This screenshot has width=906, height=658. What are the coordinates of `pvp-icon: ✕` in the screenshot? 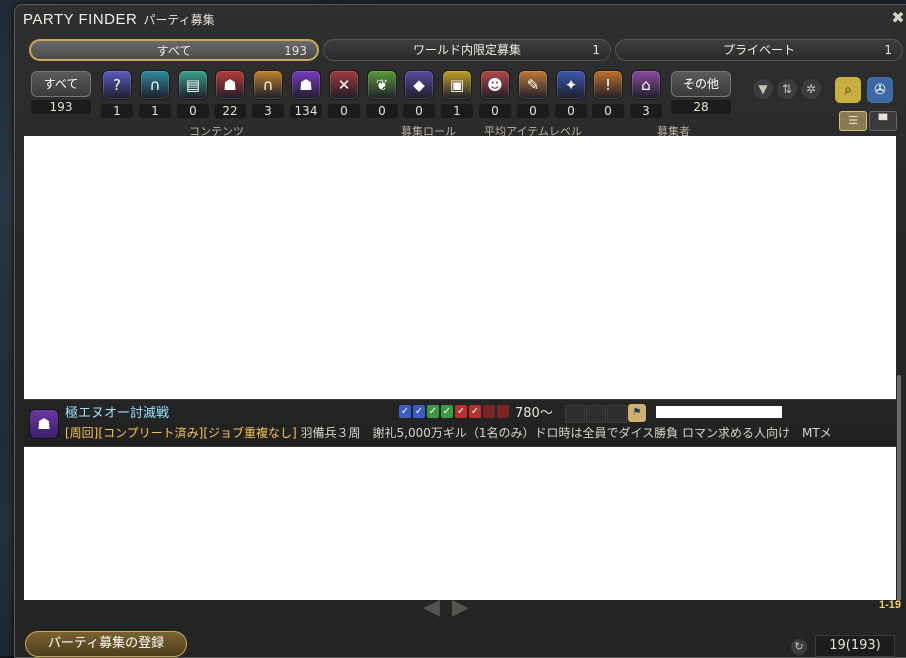 It's located at (344, 85).